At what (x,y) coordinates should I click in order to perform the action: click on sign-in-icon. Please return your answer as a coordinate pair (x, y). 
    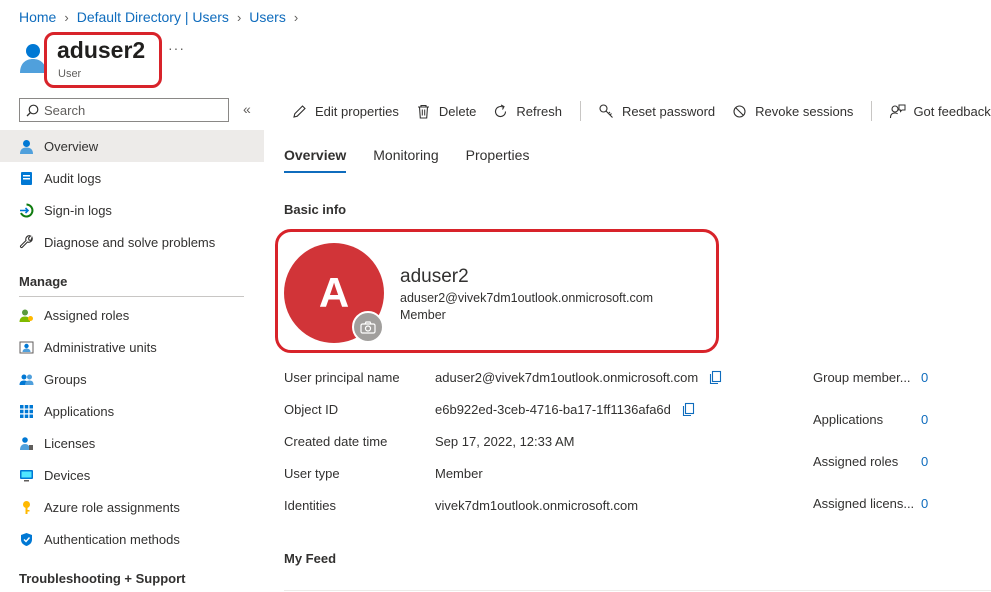
    Looking at the image, I should click on (27, 210).